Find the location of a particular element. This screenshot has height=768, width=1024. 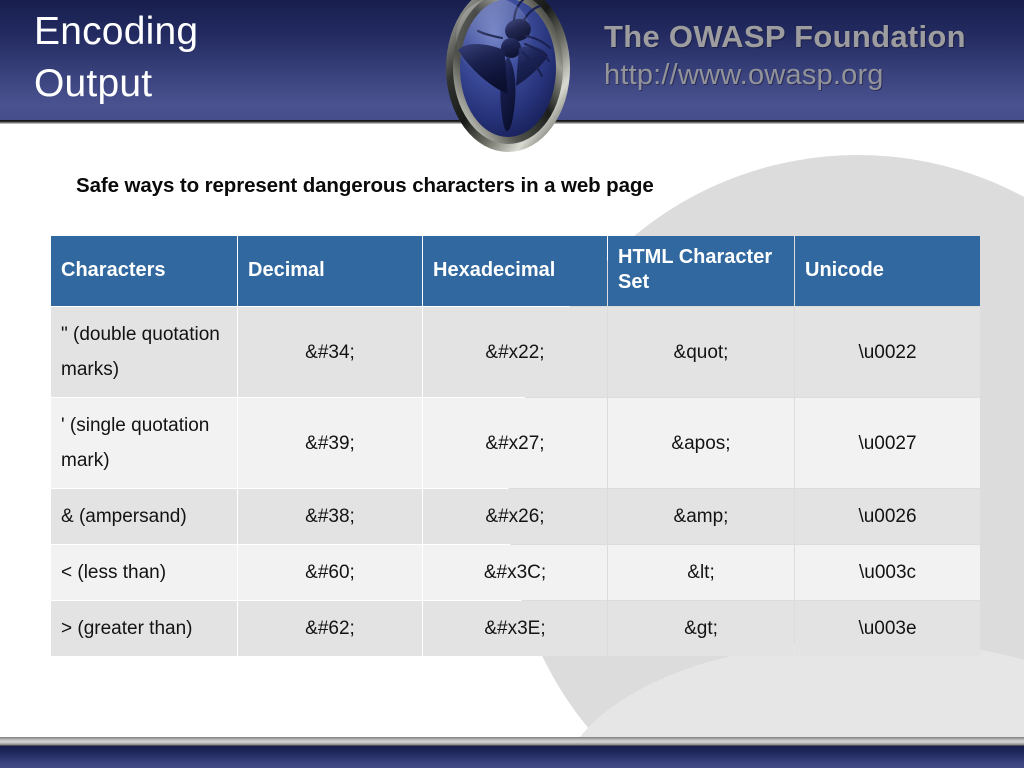

cell-decimal: &#39; is located at coordinates (330, 443).